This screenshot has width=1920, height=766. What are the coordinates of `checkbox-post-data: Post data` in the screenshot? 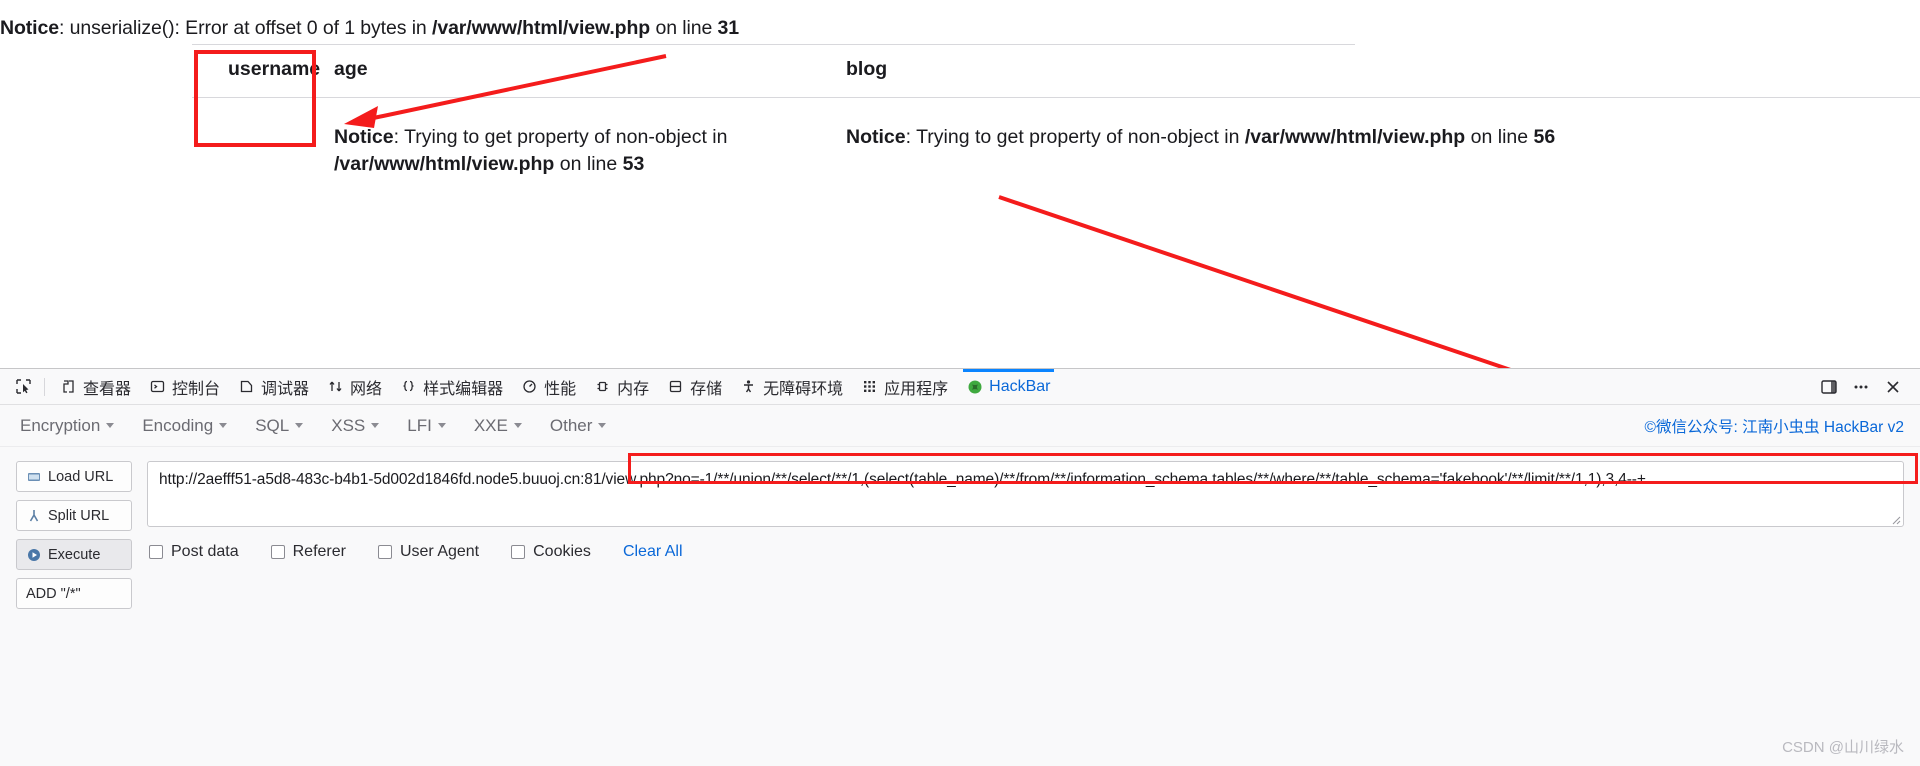 It's located at (194, 552).